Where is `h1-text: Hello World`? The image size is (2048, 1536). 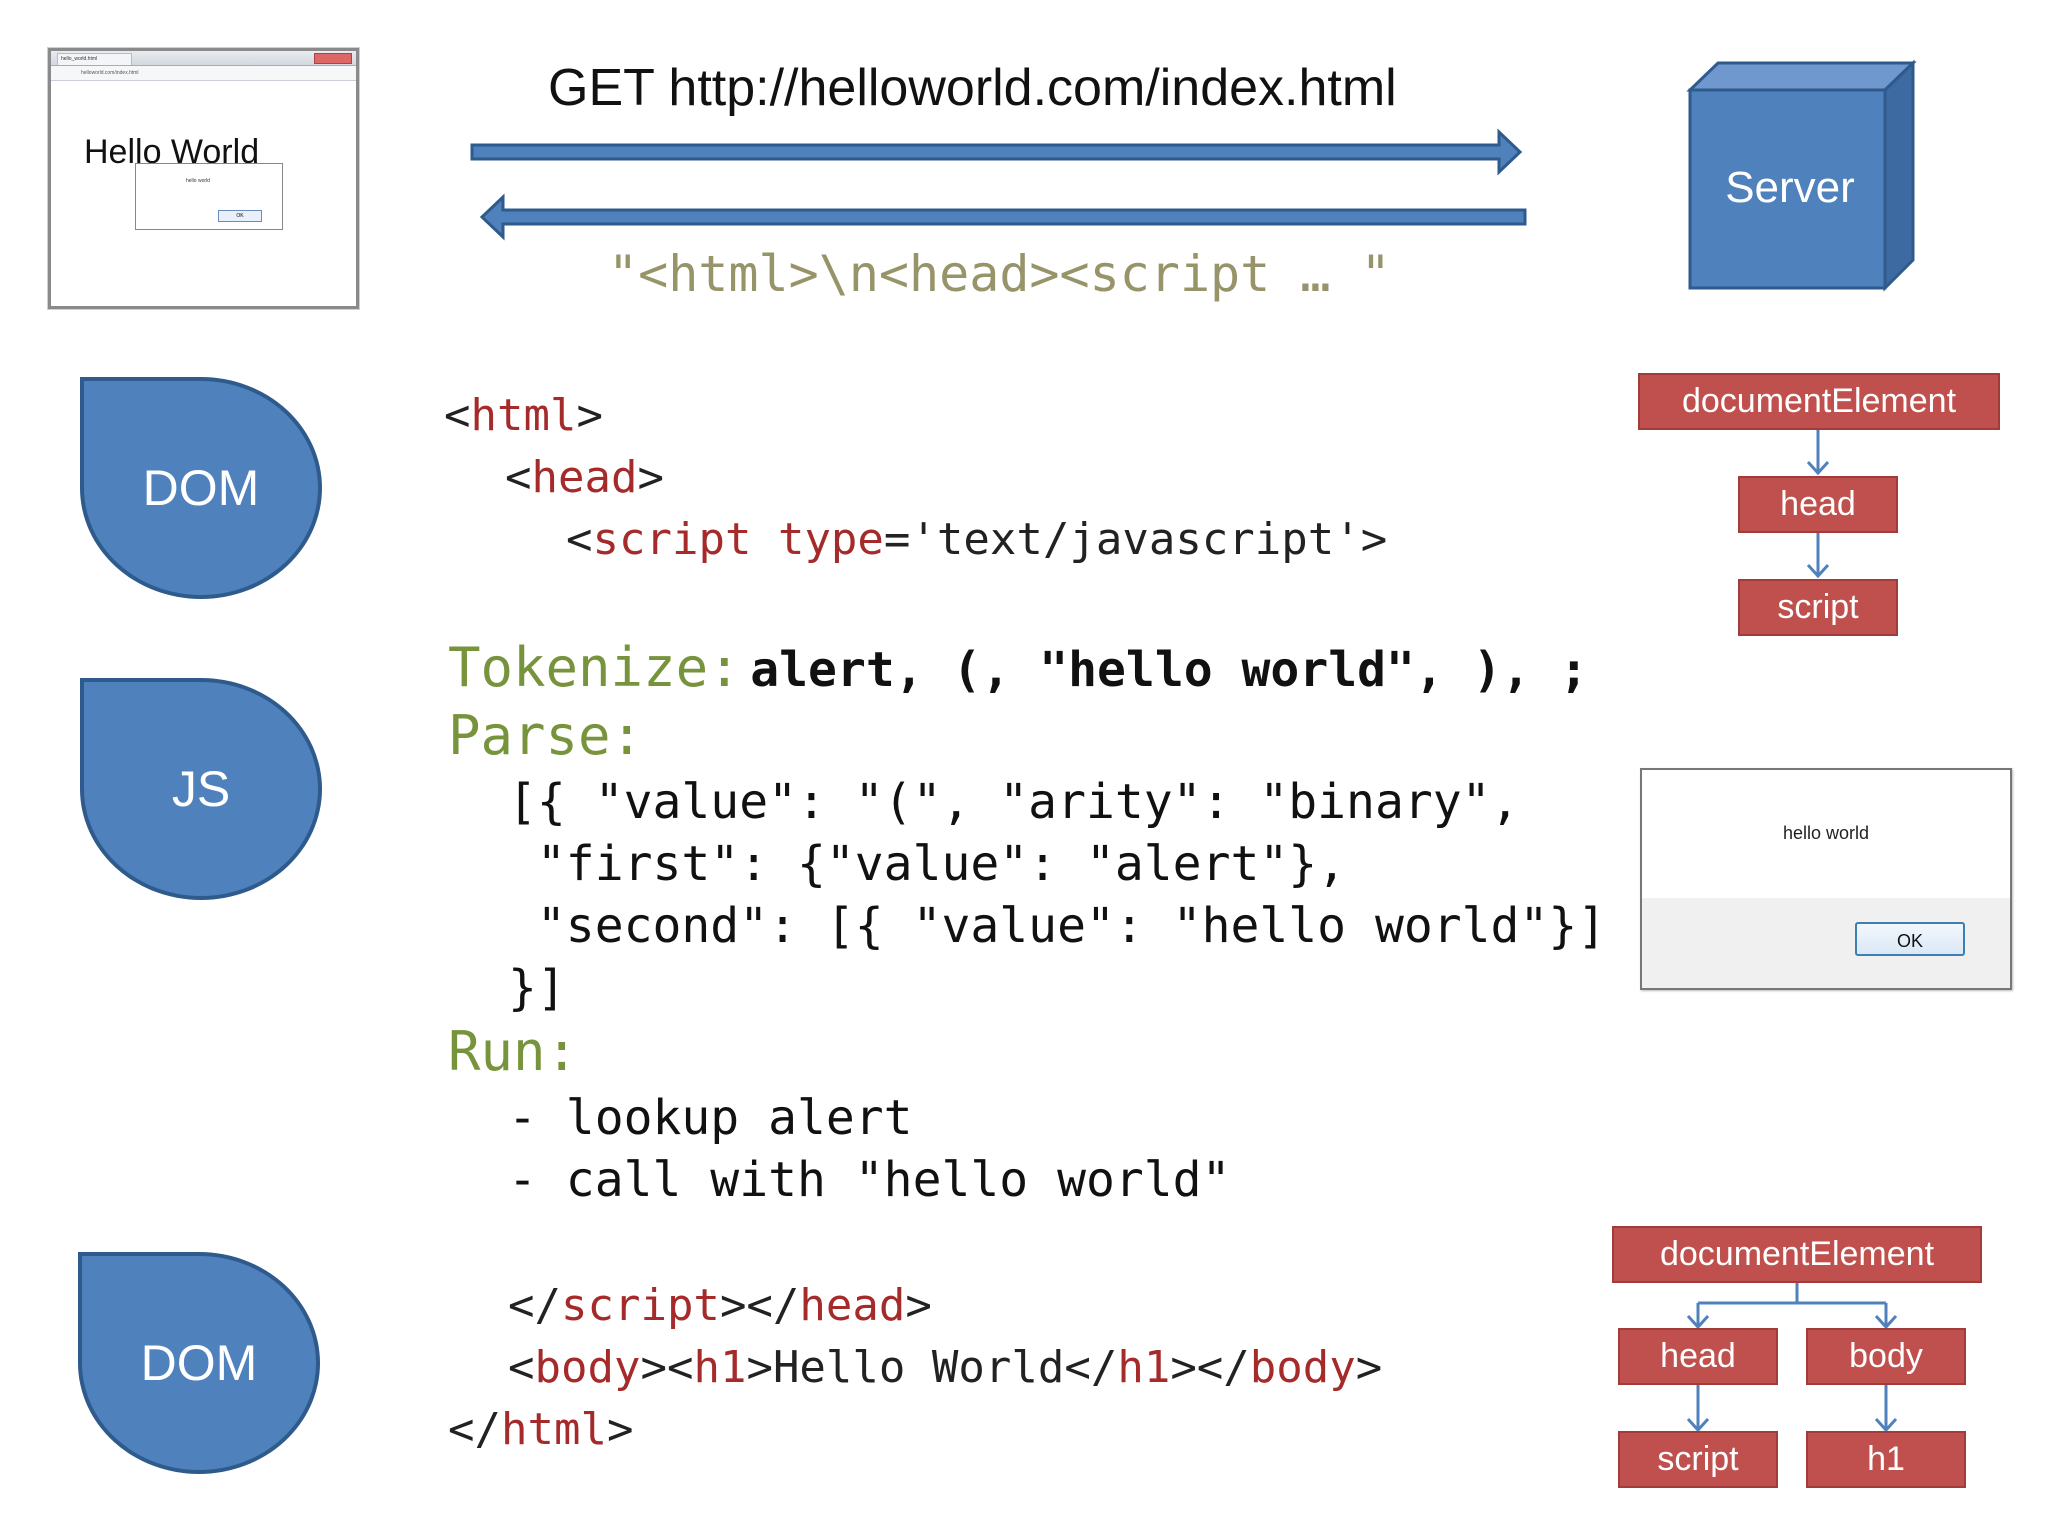 h1-text: Hello World is located at coordinates (918, 1367).